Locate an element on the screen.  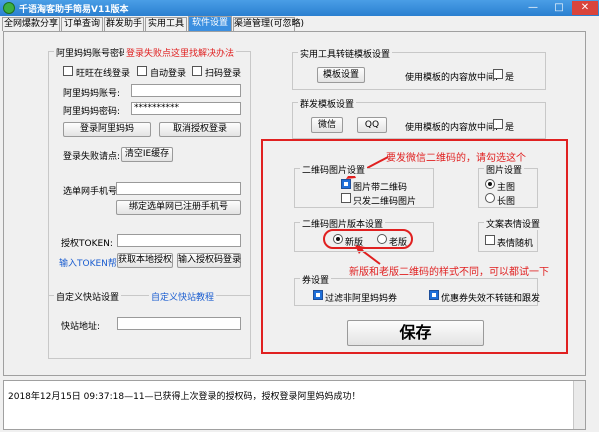
qr-image-group: 二维码图片设置 图片带二维码 只发二维码图片 is located at coordinates (364, 185).